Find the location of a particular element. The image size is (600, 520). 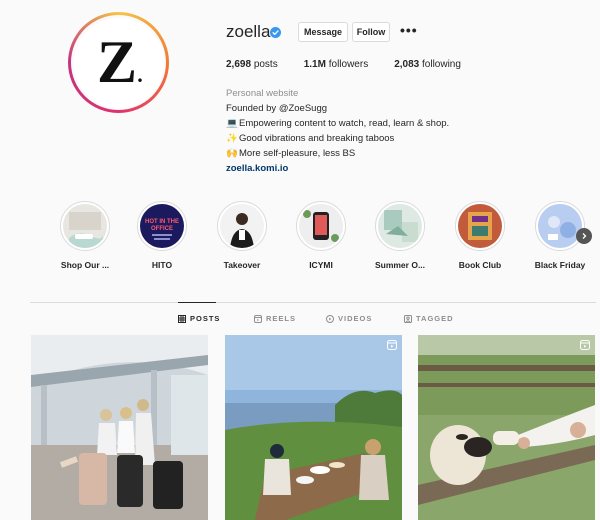

bio-line-4-text: More self-pleasure, less BS is located at coordinates (297, 153).